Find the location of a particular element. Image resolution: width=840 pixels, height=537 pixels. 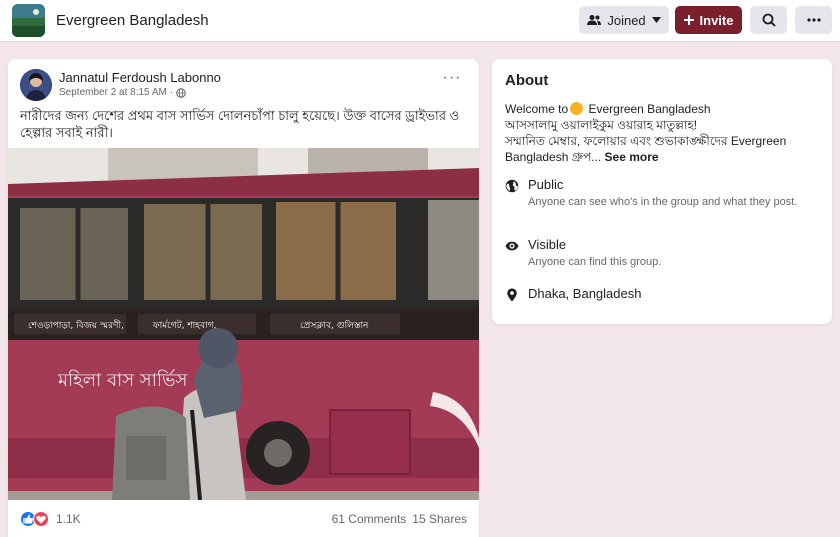

invite-button: Invite is located at coordinates (708, 20).